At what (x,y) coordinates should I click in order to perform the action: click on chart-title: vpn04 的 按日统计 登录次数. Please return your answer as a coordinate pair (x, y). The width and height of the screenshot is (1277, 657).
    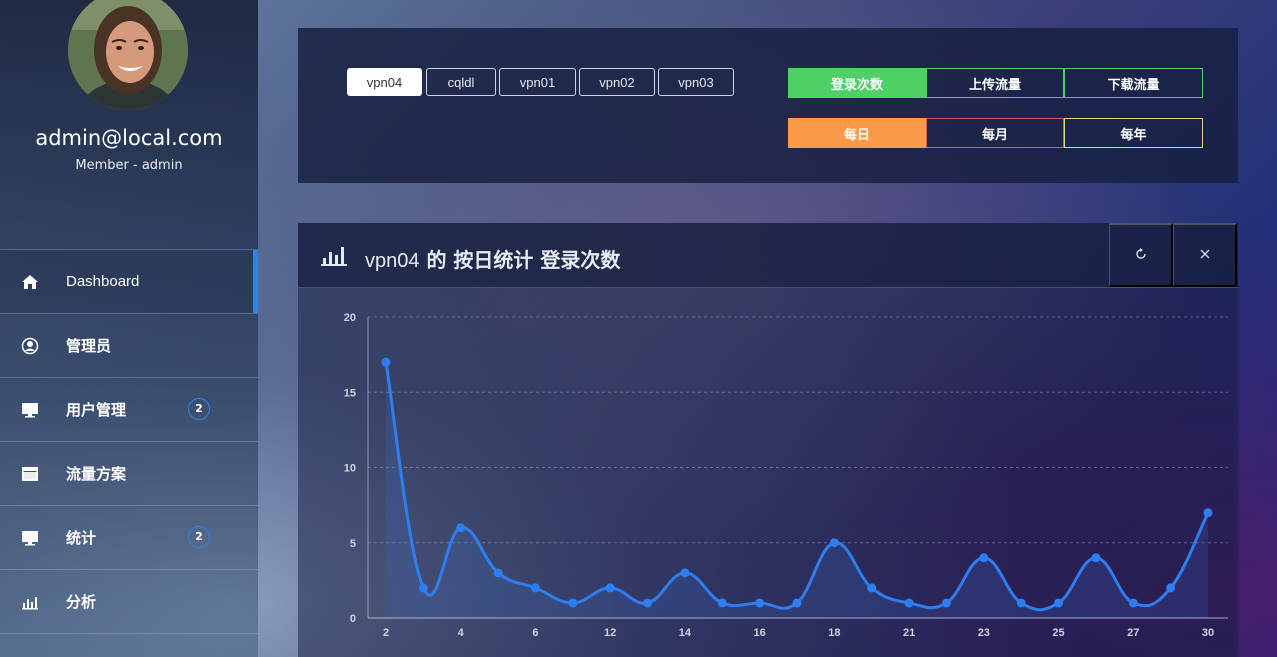
    Looking at the image, I should click on (492, 258).